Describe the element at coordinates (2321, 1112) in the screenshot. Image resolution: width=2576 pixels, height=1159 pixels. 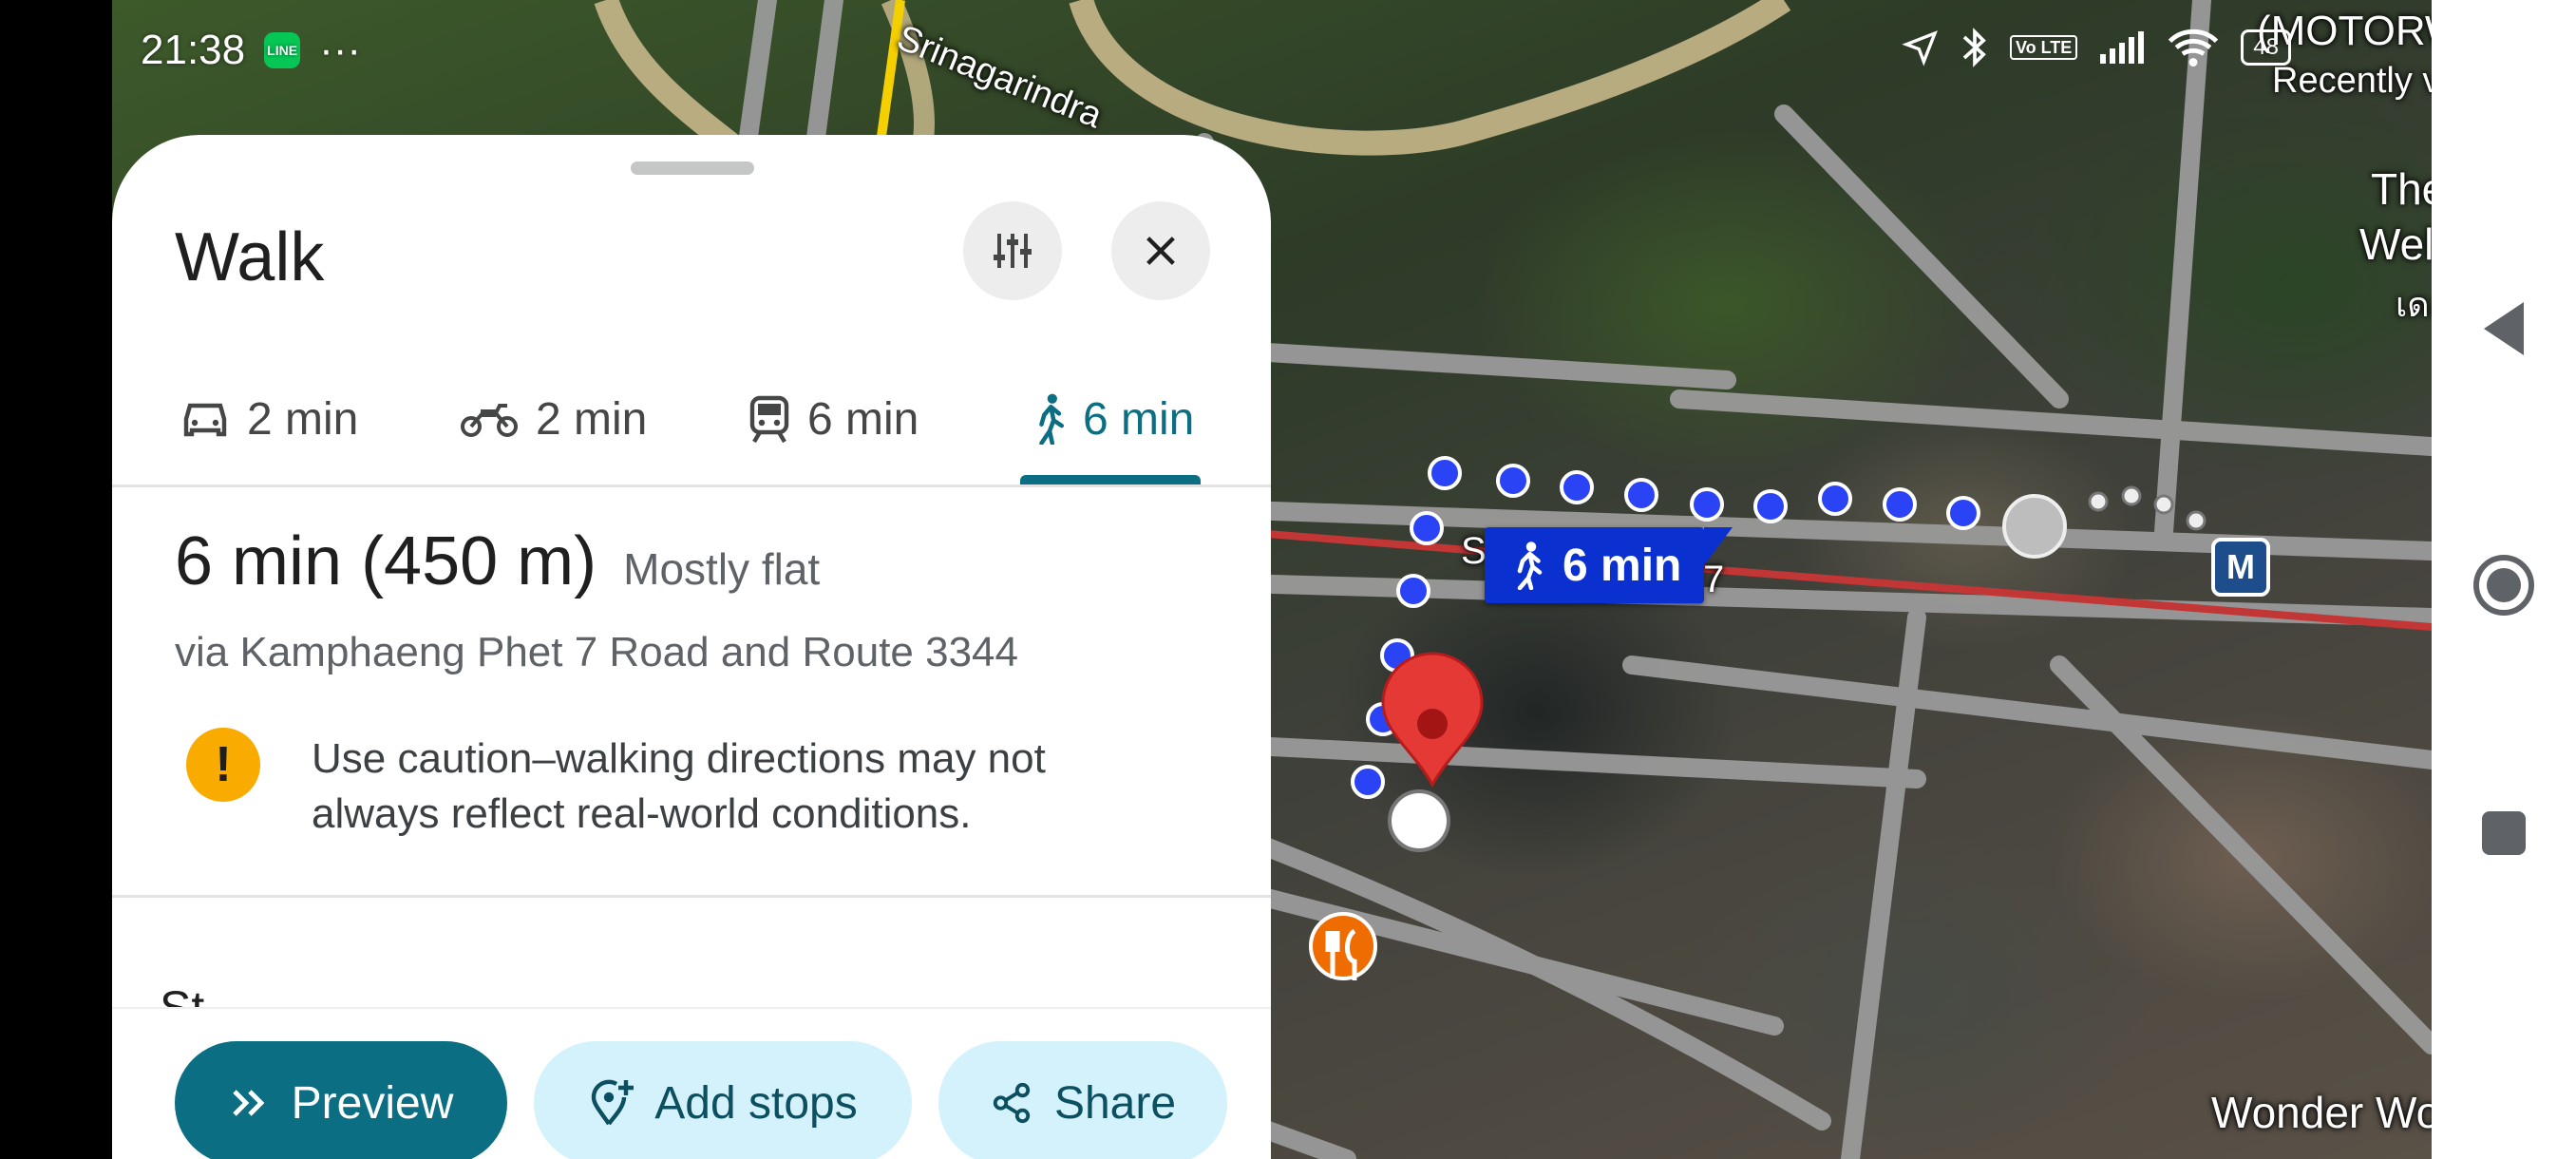
I see `map-label-wonder: Wonder Woo` at that location.